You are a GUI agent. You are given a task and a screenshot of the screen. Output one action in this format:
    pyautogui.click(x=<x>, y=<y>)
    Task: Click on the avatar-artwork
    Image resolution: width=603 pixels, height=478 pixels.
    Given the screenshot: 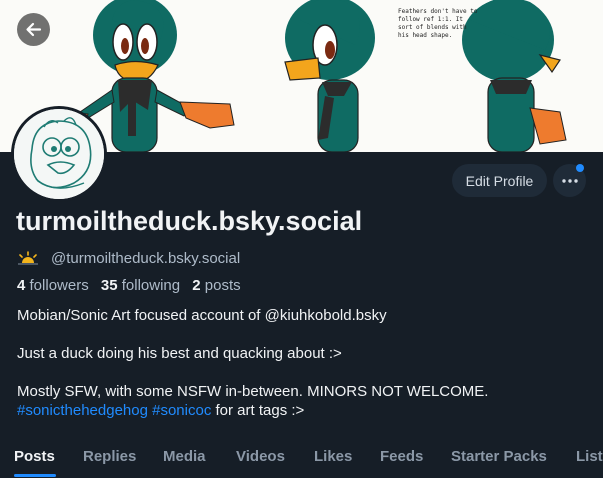 What is the action you would take?
    pyautogui.click(x=59, y=154)
    